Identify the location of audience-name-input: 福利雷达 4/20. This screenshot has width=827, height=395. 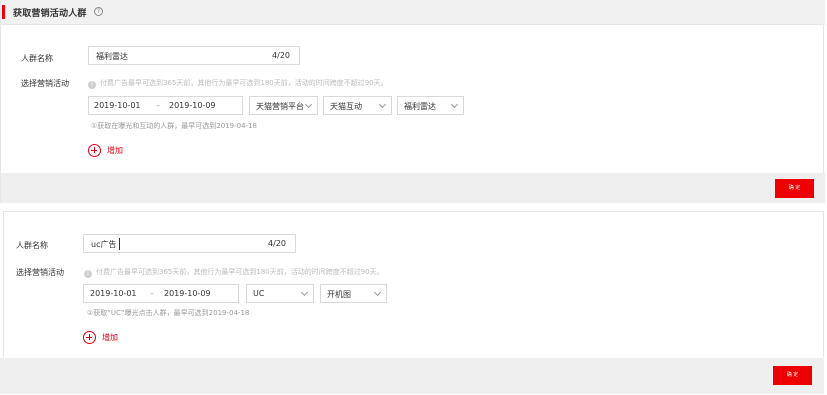
(194, 55).